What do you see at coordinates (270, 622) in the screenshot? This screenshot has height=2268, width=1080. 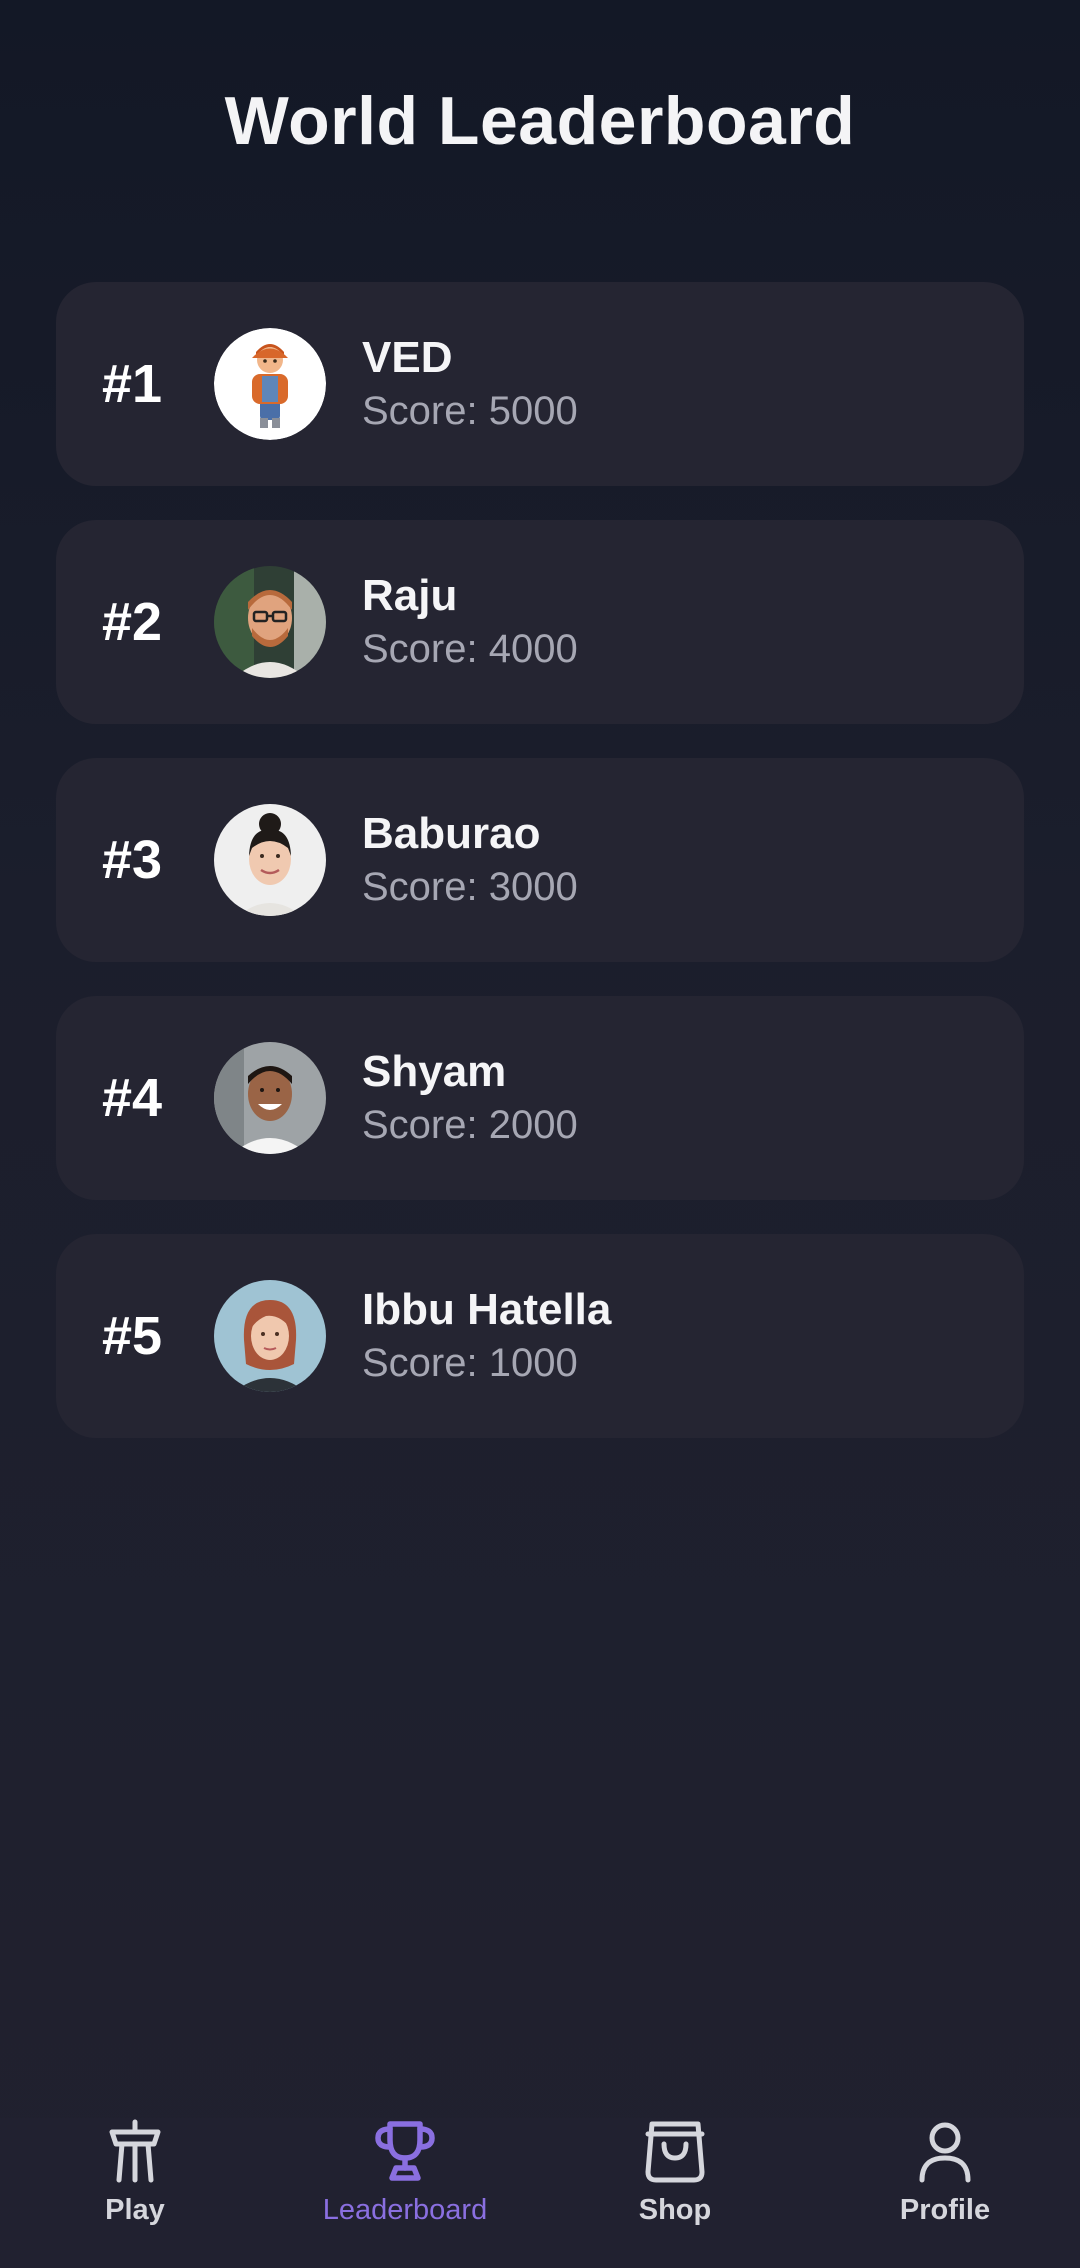 I see `man-glasses-avatar` at bounding box center [270, 622].